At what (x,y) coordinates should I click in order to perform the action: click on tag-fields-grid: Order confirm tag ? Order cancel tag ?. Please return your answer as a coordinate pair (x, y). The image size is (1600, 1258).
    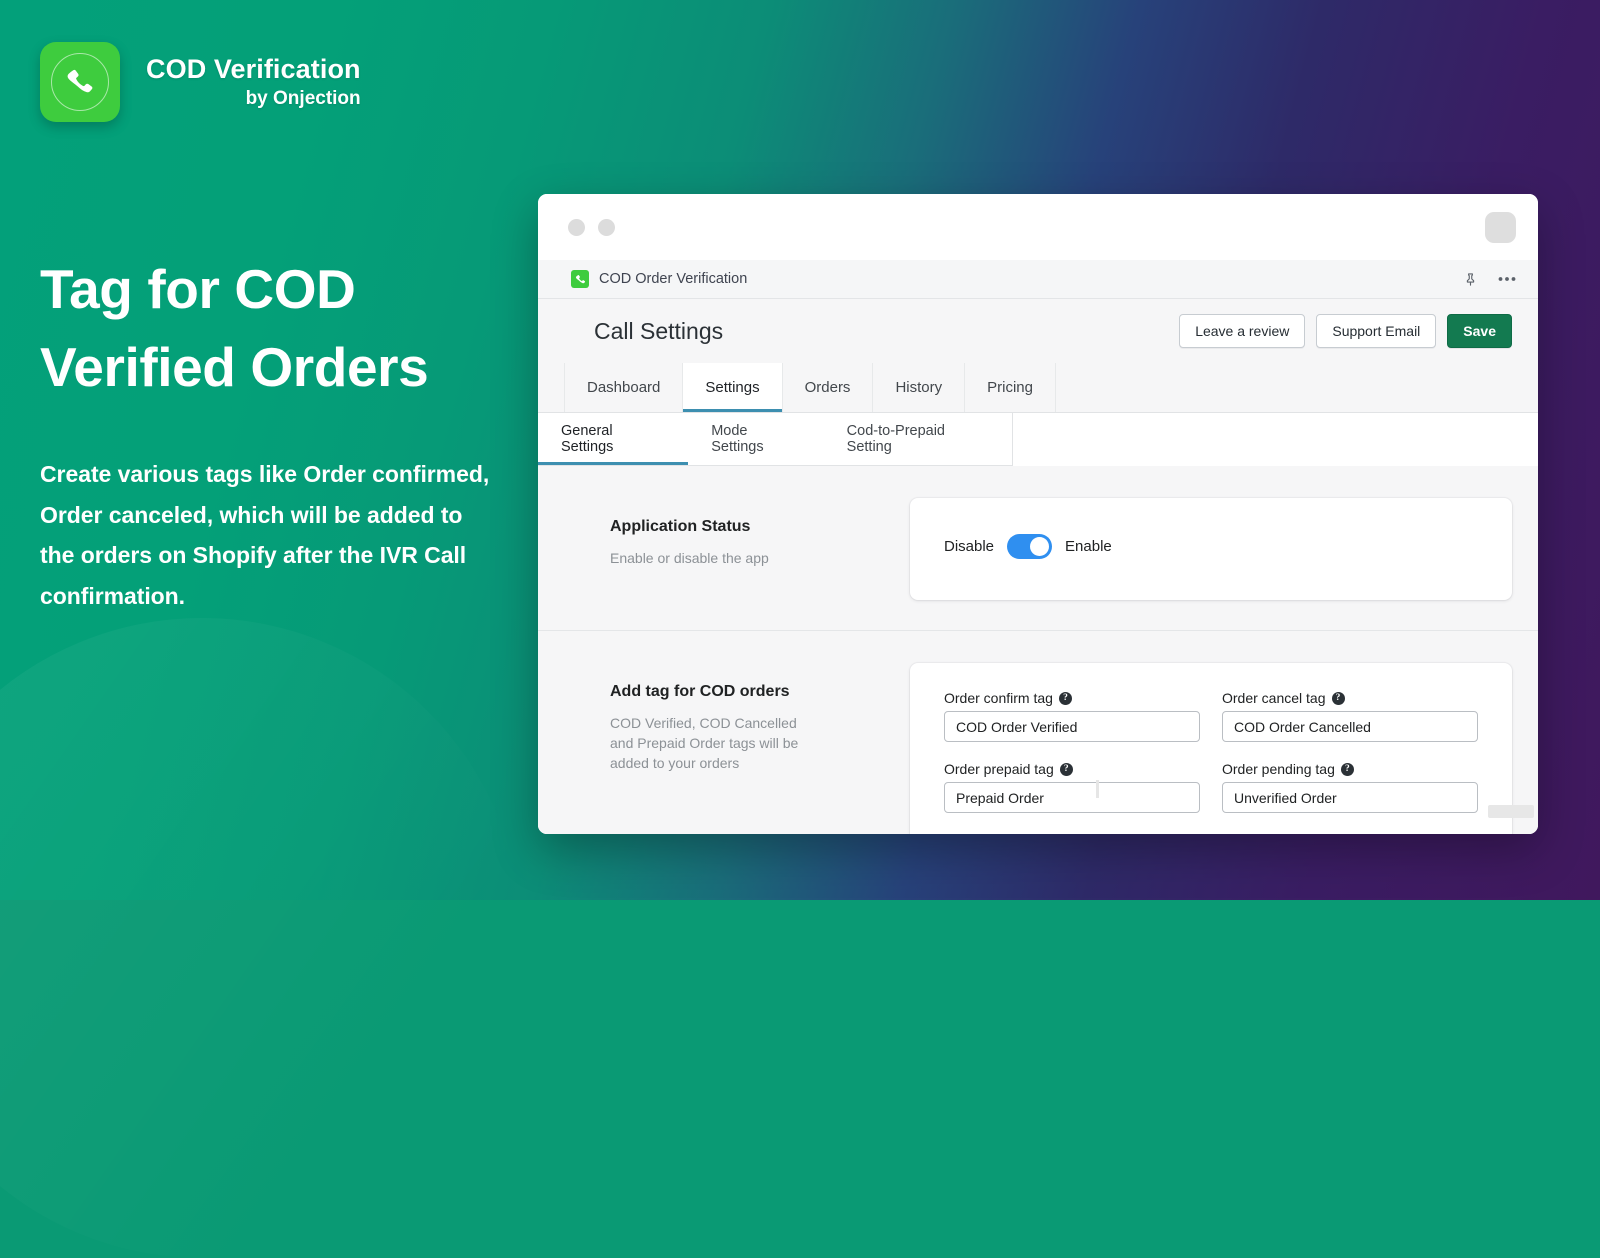
    Looking at the image, I should click on (1211, 751).